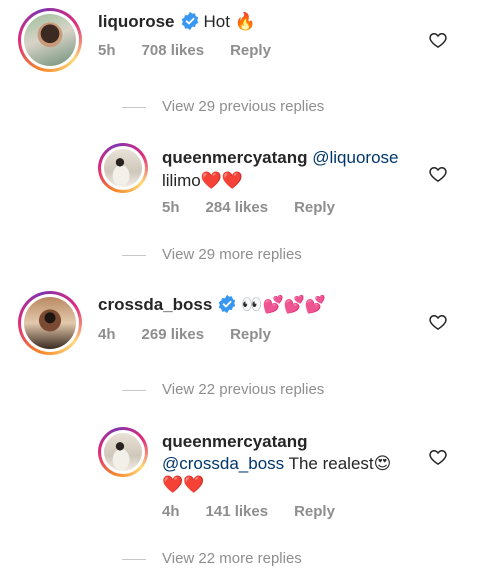  I want to click on view-replies-label: View 29 more replies, so click(232, 254).